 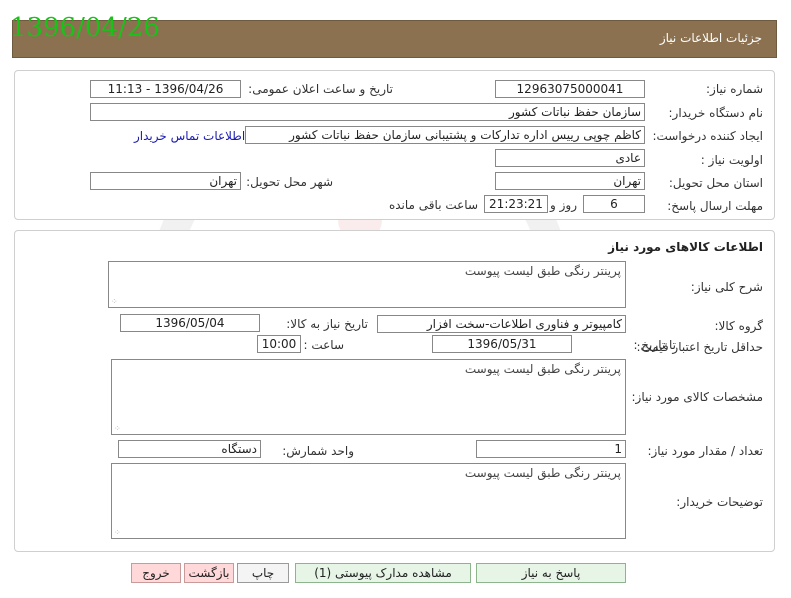 I want to click on days-suffix: روز و, so click(x=563, y=205).